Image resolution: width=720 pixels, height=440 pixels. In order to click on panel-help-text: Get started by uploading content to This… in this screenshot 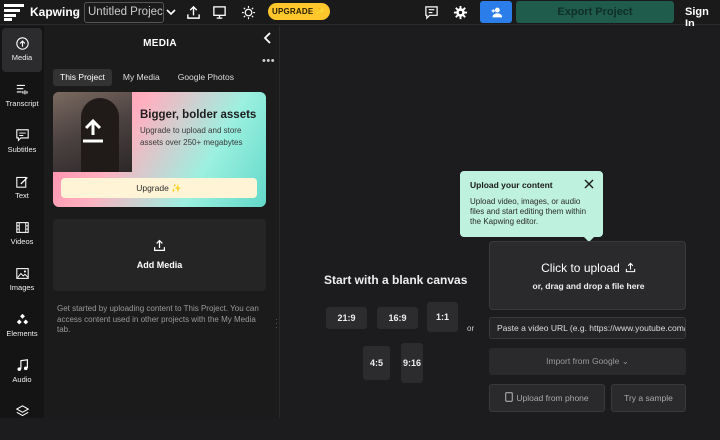, I will do `click(158, 319)`.